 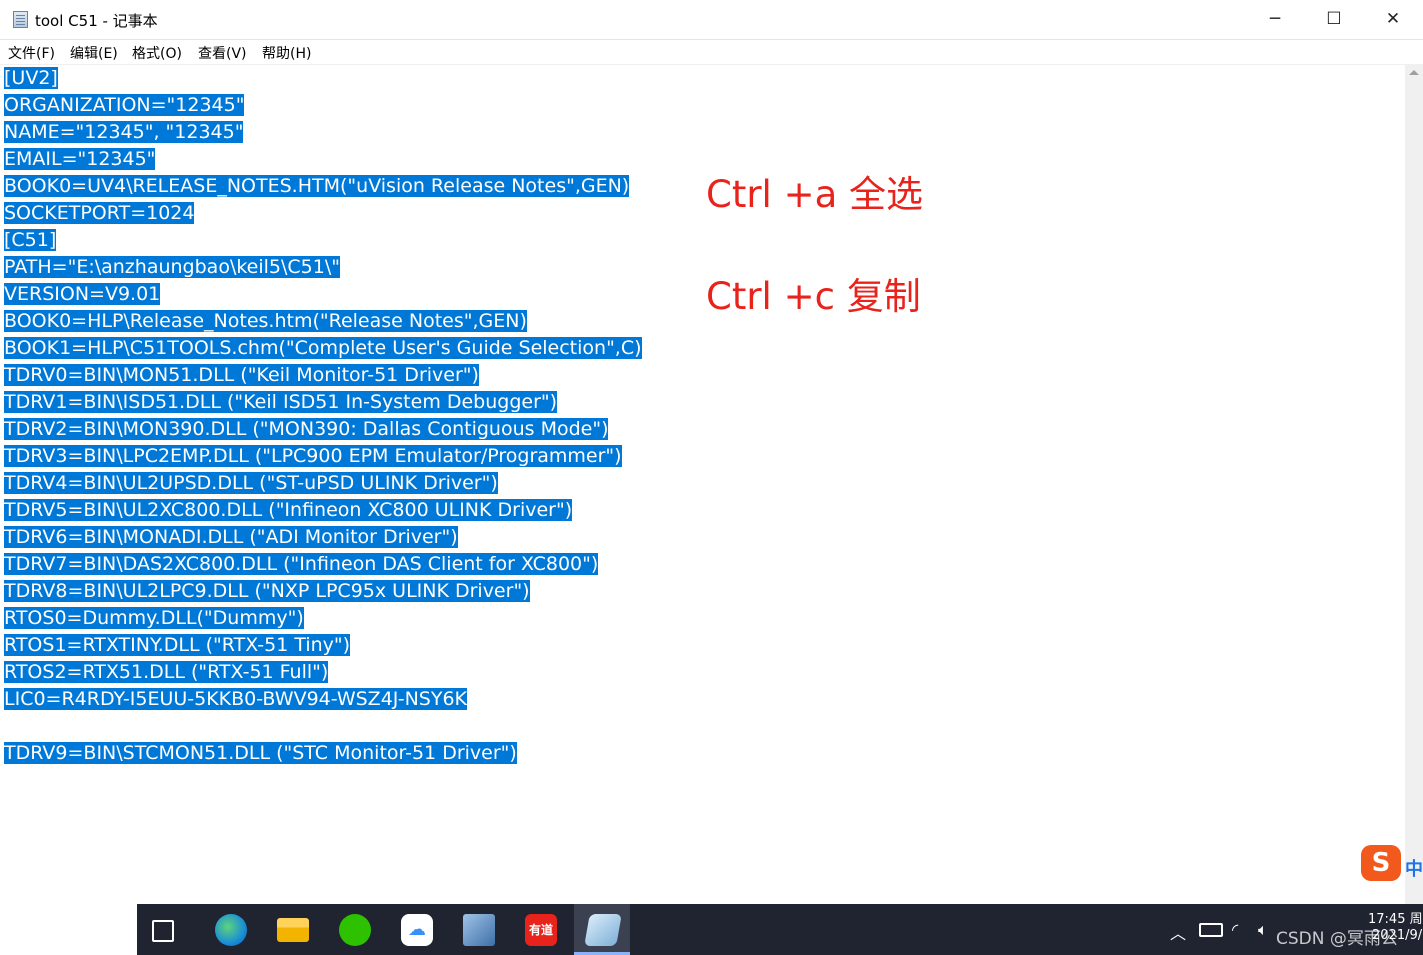 What do you see at coordinates (96, 21) in the screenshot?
I see `window-title: tool C51 - 记事本` at bounding box center [96, 21].